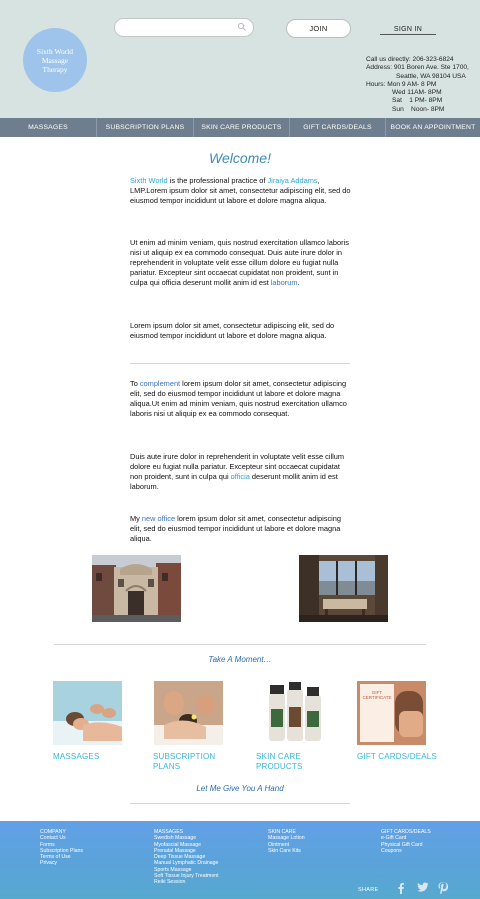 The height and width of the screenshot is (899, 480). Describe the element at coordinates (158, 518) in the screenshot. I see `new-office-link: new office` at that location.